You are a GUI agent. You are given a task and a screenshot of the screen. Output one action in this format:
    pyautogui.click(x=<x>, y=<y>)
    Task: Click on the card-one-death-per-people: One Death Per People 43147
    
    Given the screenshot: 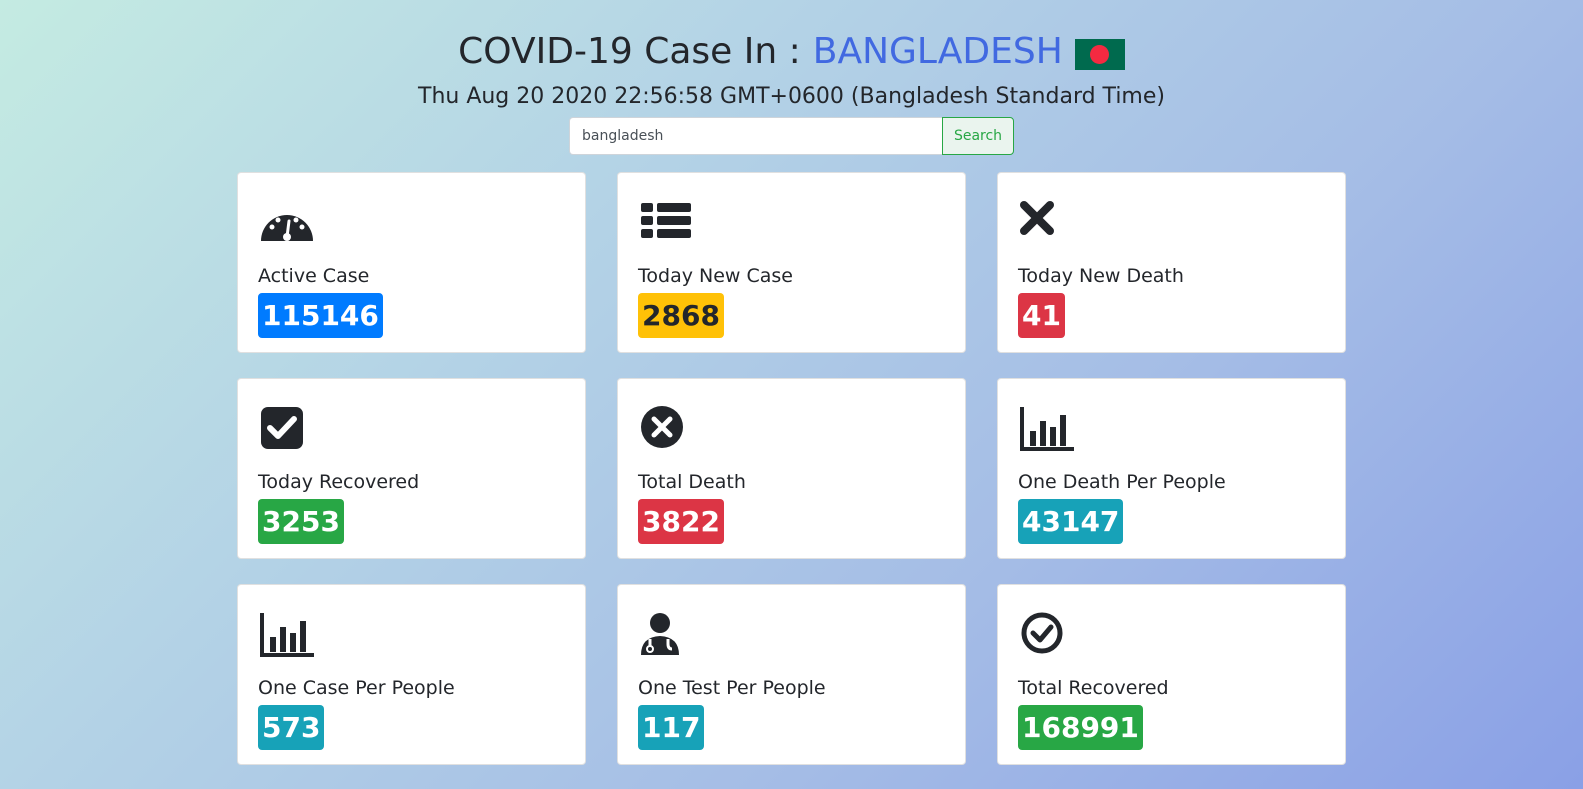 What is the action you would take?
    pyautogui.click(x=1171, y=468)
    